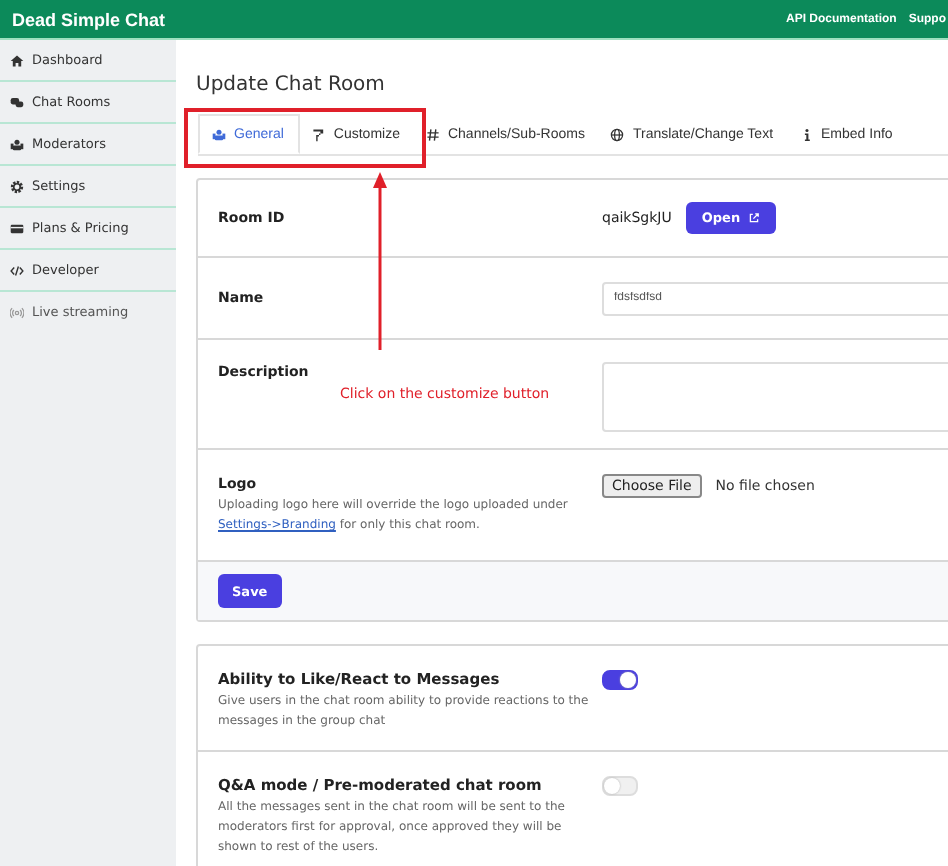 The height and width of the screenshot is (866, 948). I want to click on home-icon, so click(17, 60).